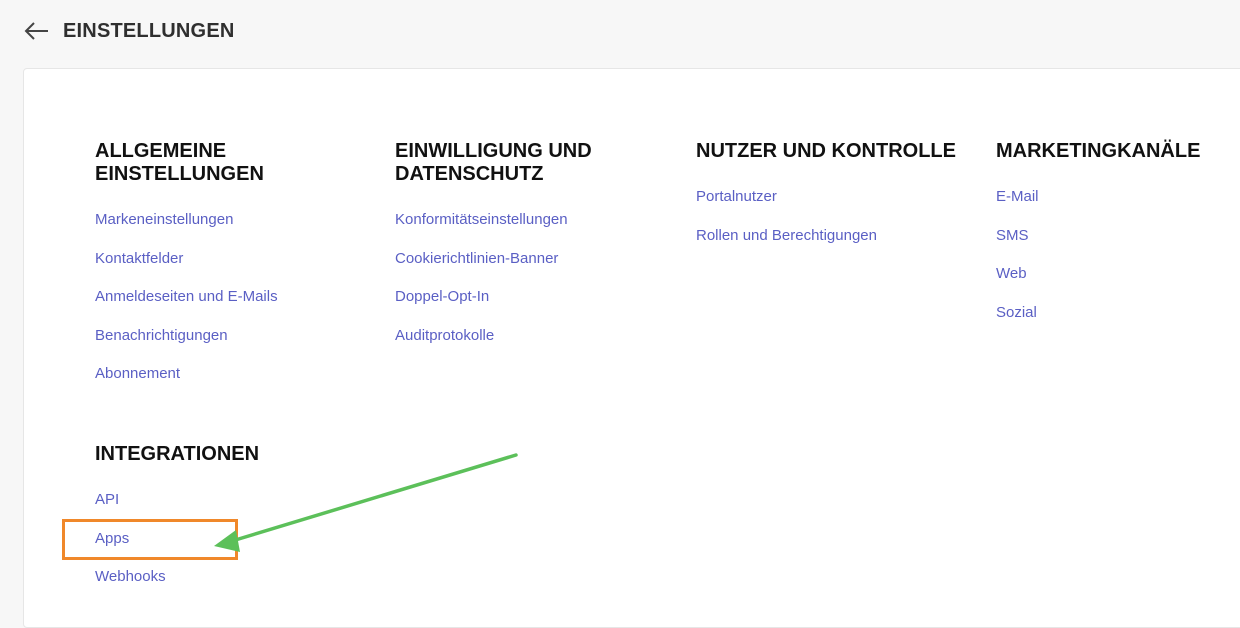 This screenshot has height=628, width=1240. I want to click on section-title-general: ALLGEMEINE EINSTELLUNGEN, so click(179, 162).